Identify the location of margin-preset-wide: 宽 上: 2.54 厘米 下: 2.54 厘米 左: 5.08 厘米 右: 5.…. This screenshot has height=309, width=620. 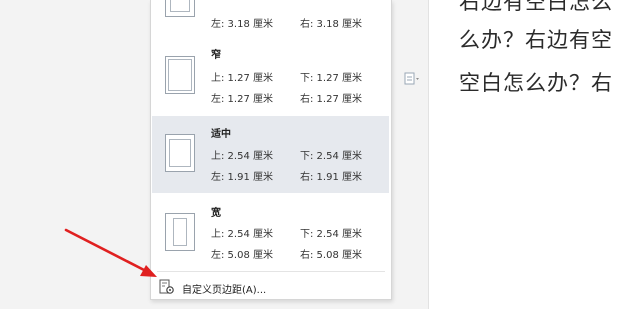
(270, 232).